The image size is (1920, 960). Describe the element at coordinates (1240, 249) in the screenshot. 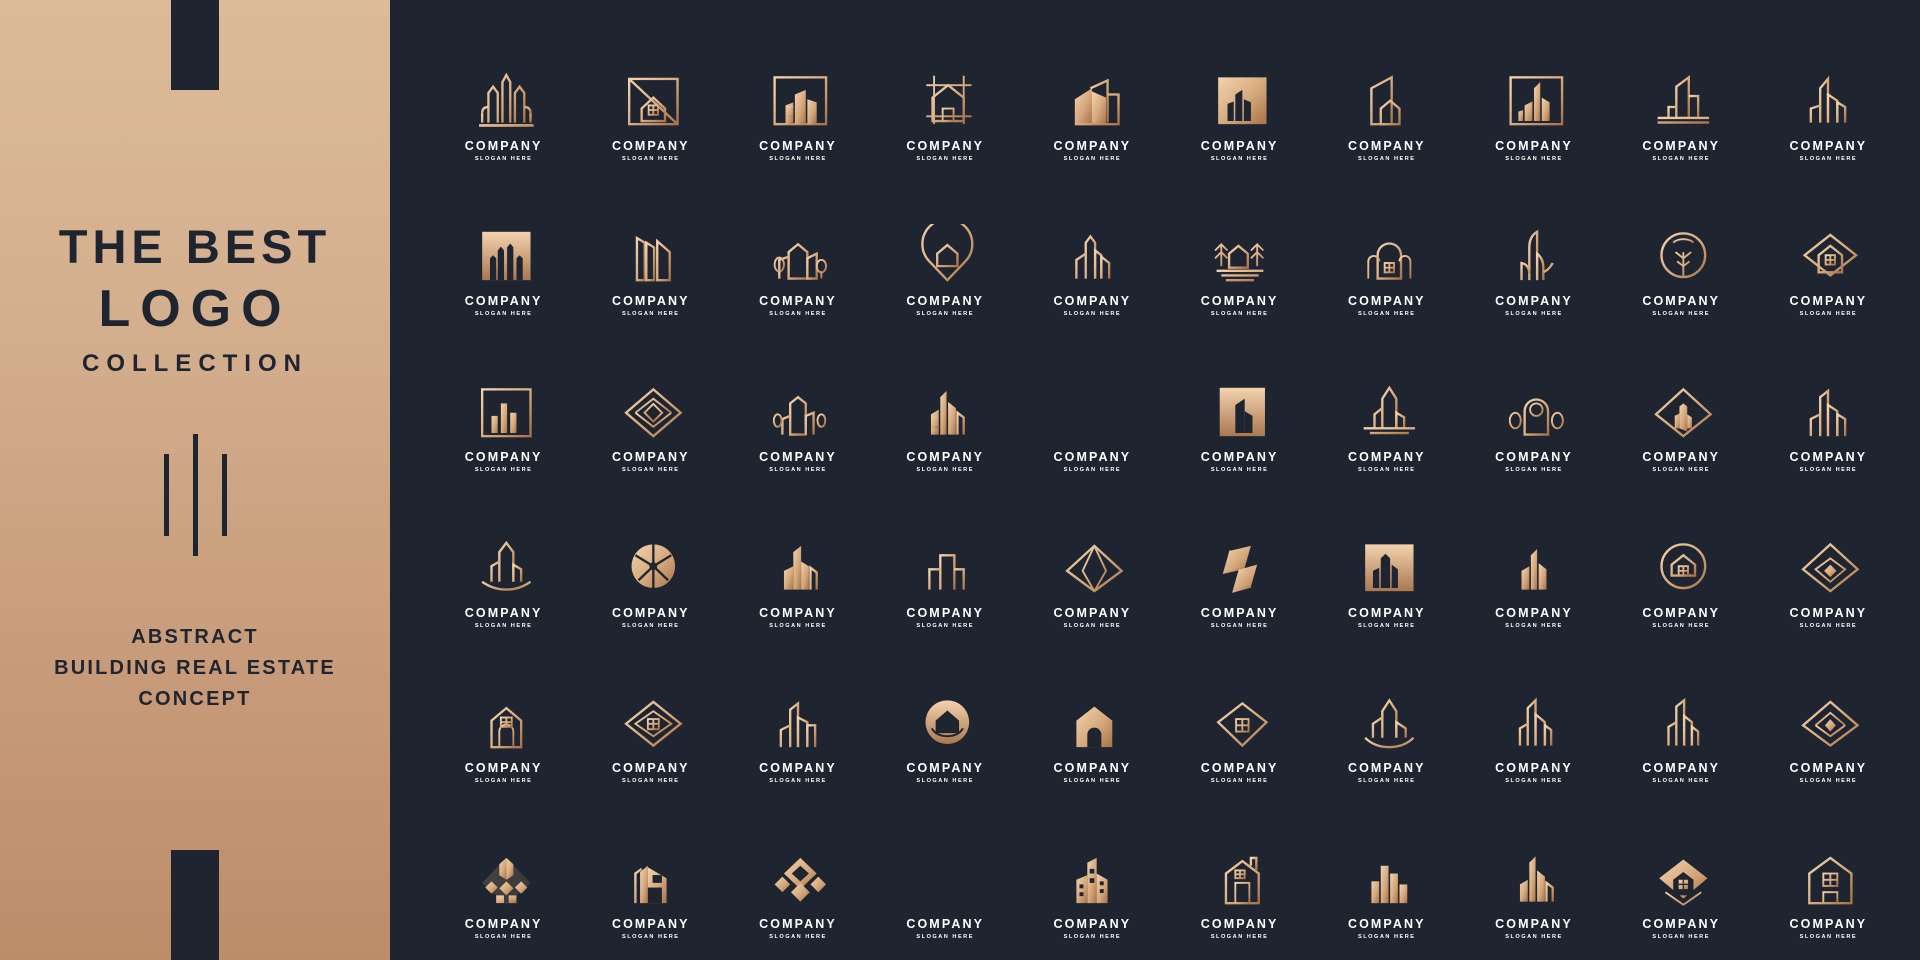

I see `house-pines-lake-icon` at that location.